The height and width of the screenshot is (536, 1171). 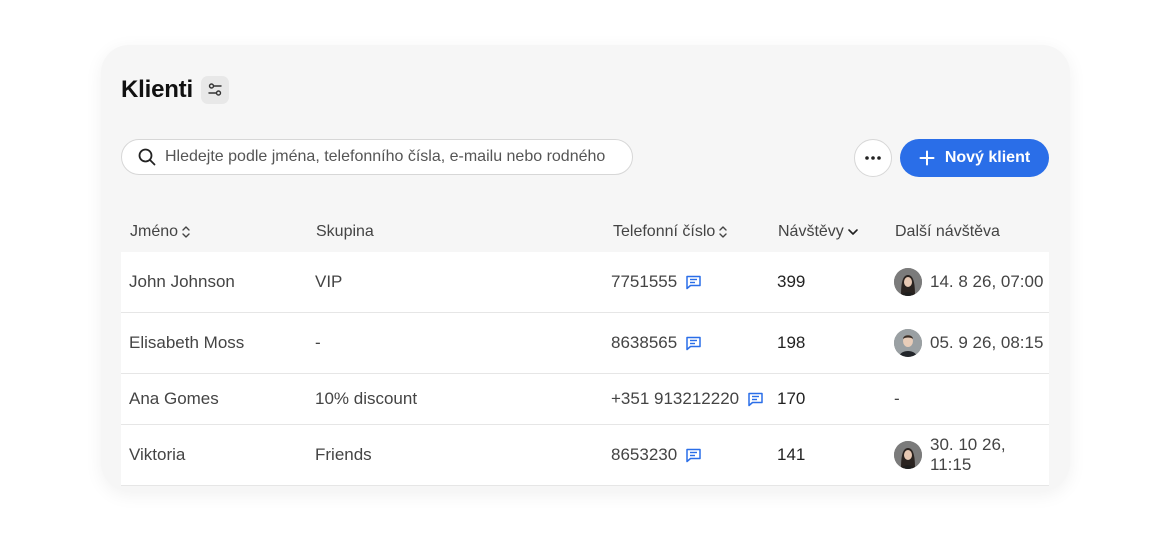 I want to click on client-group: -, so click(x=318, y=342).